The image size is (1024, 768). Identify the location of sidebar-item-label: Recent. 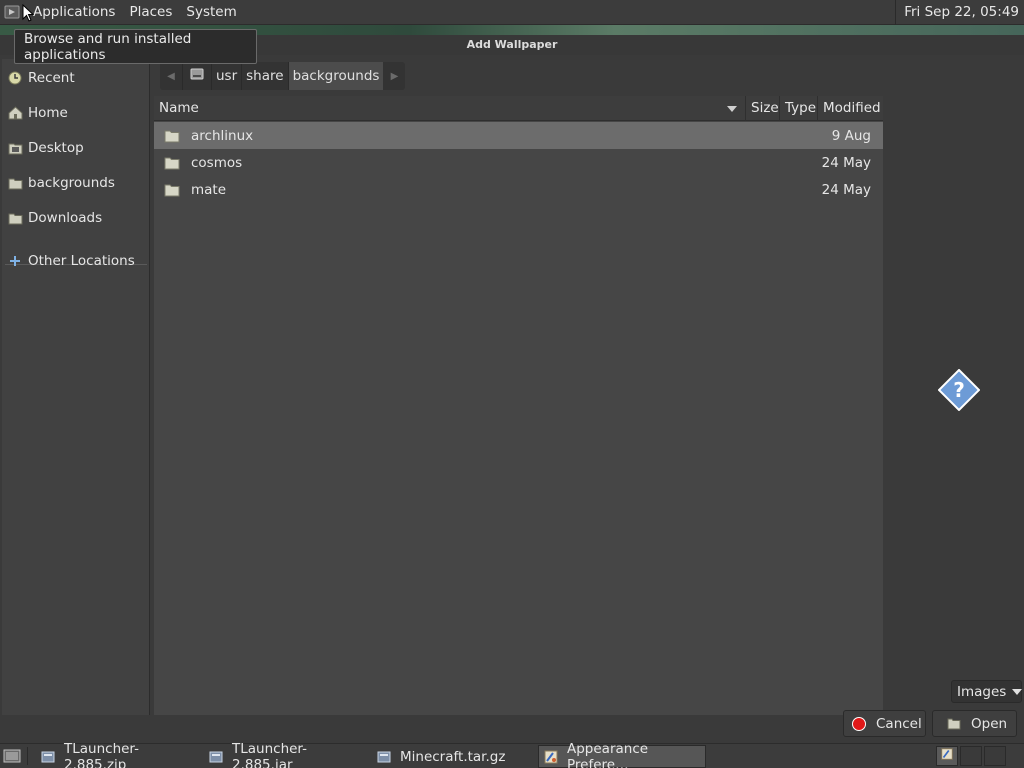
(51, 78).